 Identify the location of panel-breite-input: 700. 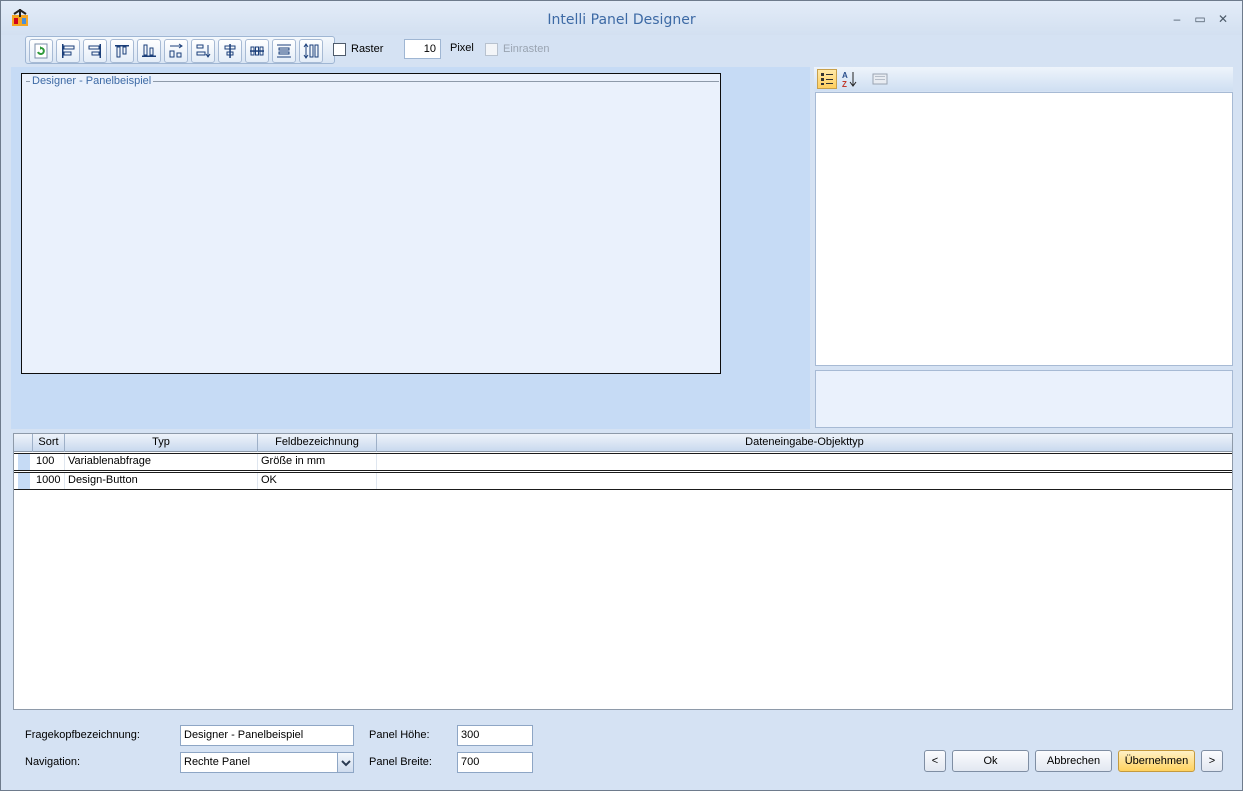
(495, 762).